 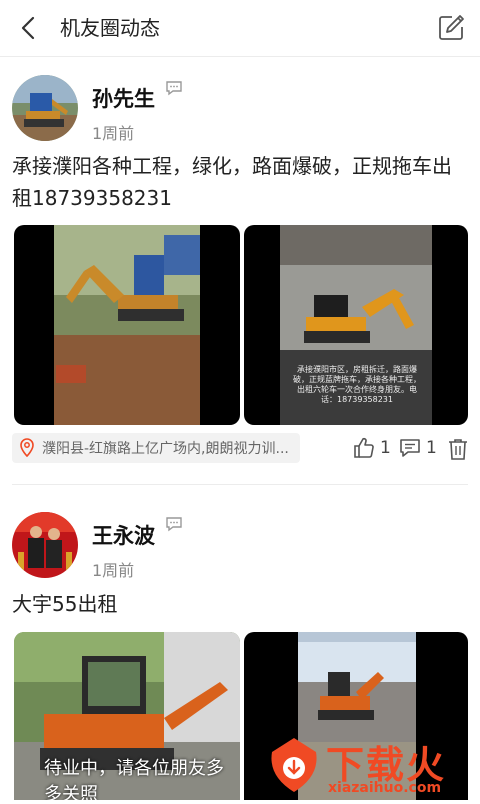 What do you see at coordinates (451, 28) in the screenshot?
I see `edit-post-icon` at bounding box center [451, 28].